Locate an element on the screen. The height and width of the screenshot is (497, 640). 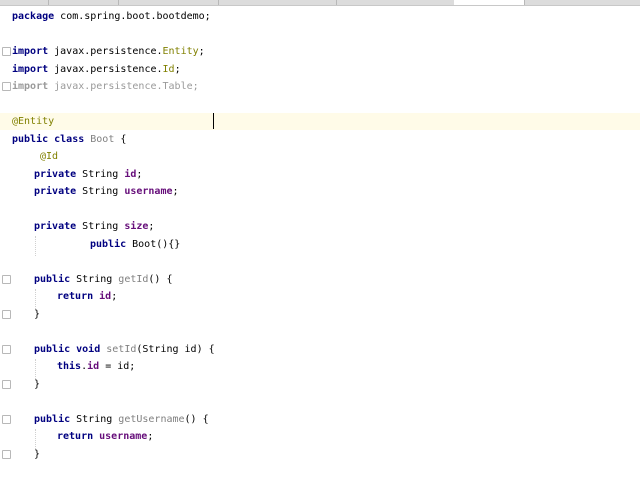
code-line-constructor: public Boot(){} is located at coordinates (320, 244).